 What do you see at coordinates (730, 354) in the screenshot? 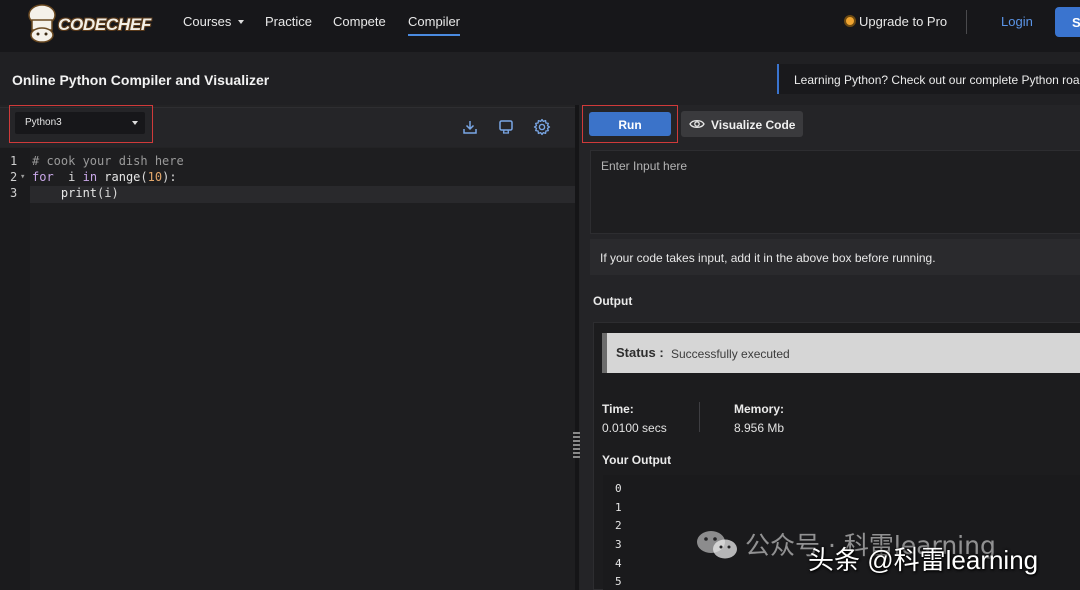
I see `status-value: Successfully executed` at bounding box center [730, 354].